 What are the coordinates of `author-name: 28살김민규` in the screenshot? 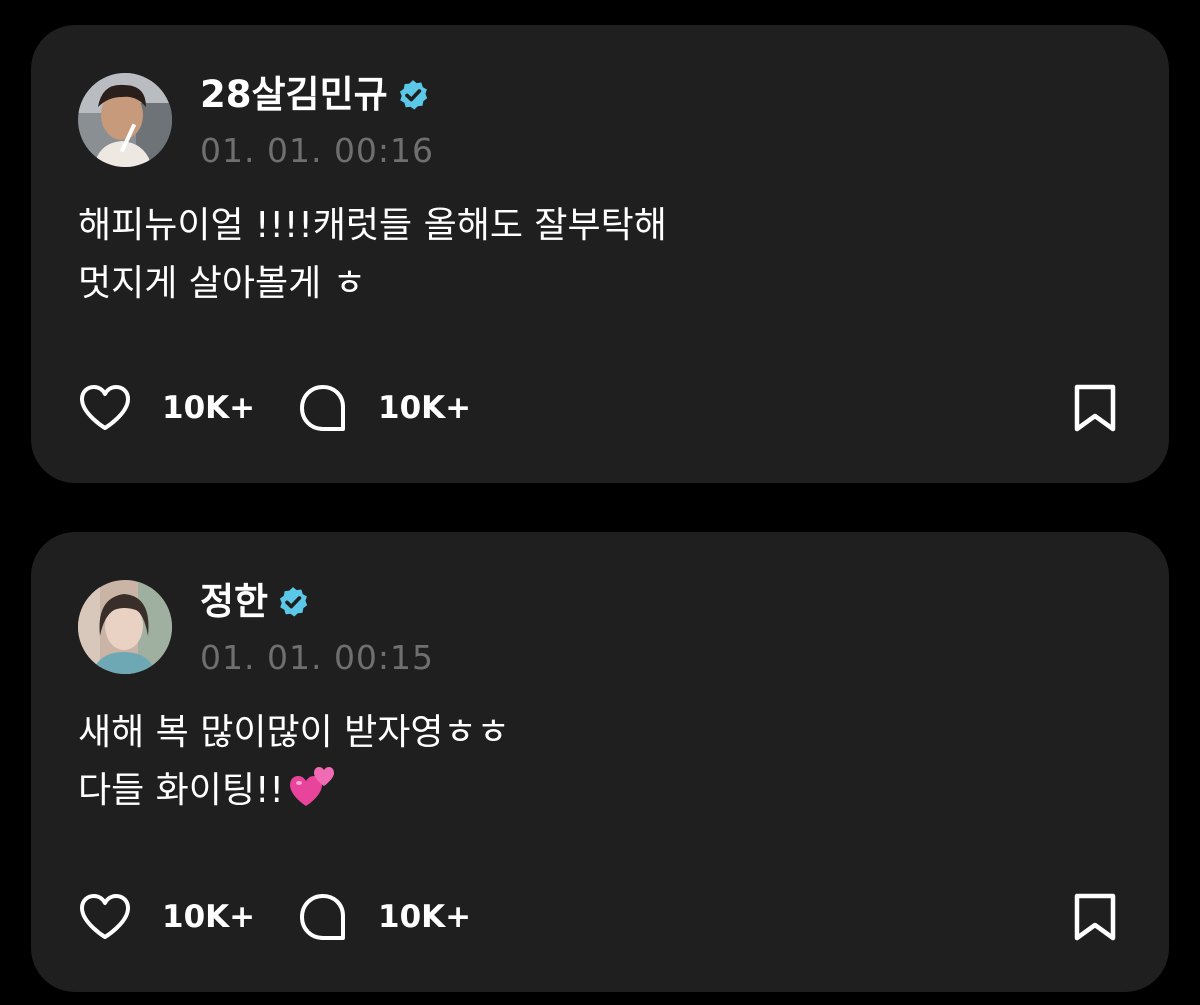 It's located at (315, 95).